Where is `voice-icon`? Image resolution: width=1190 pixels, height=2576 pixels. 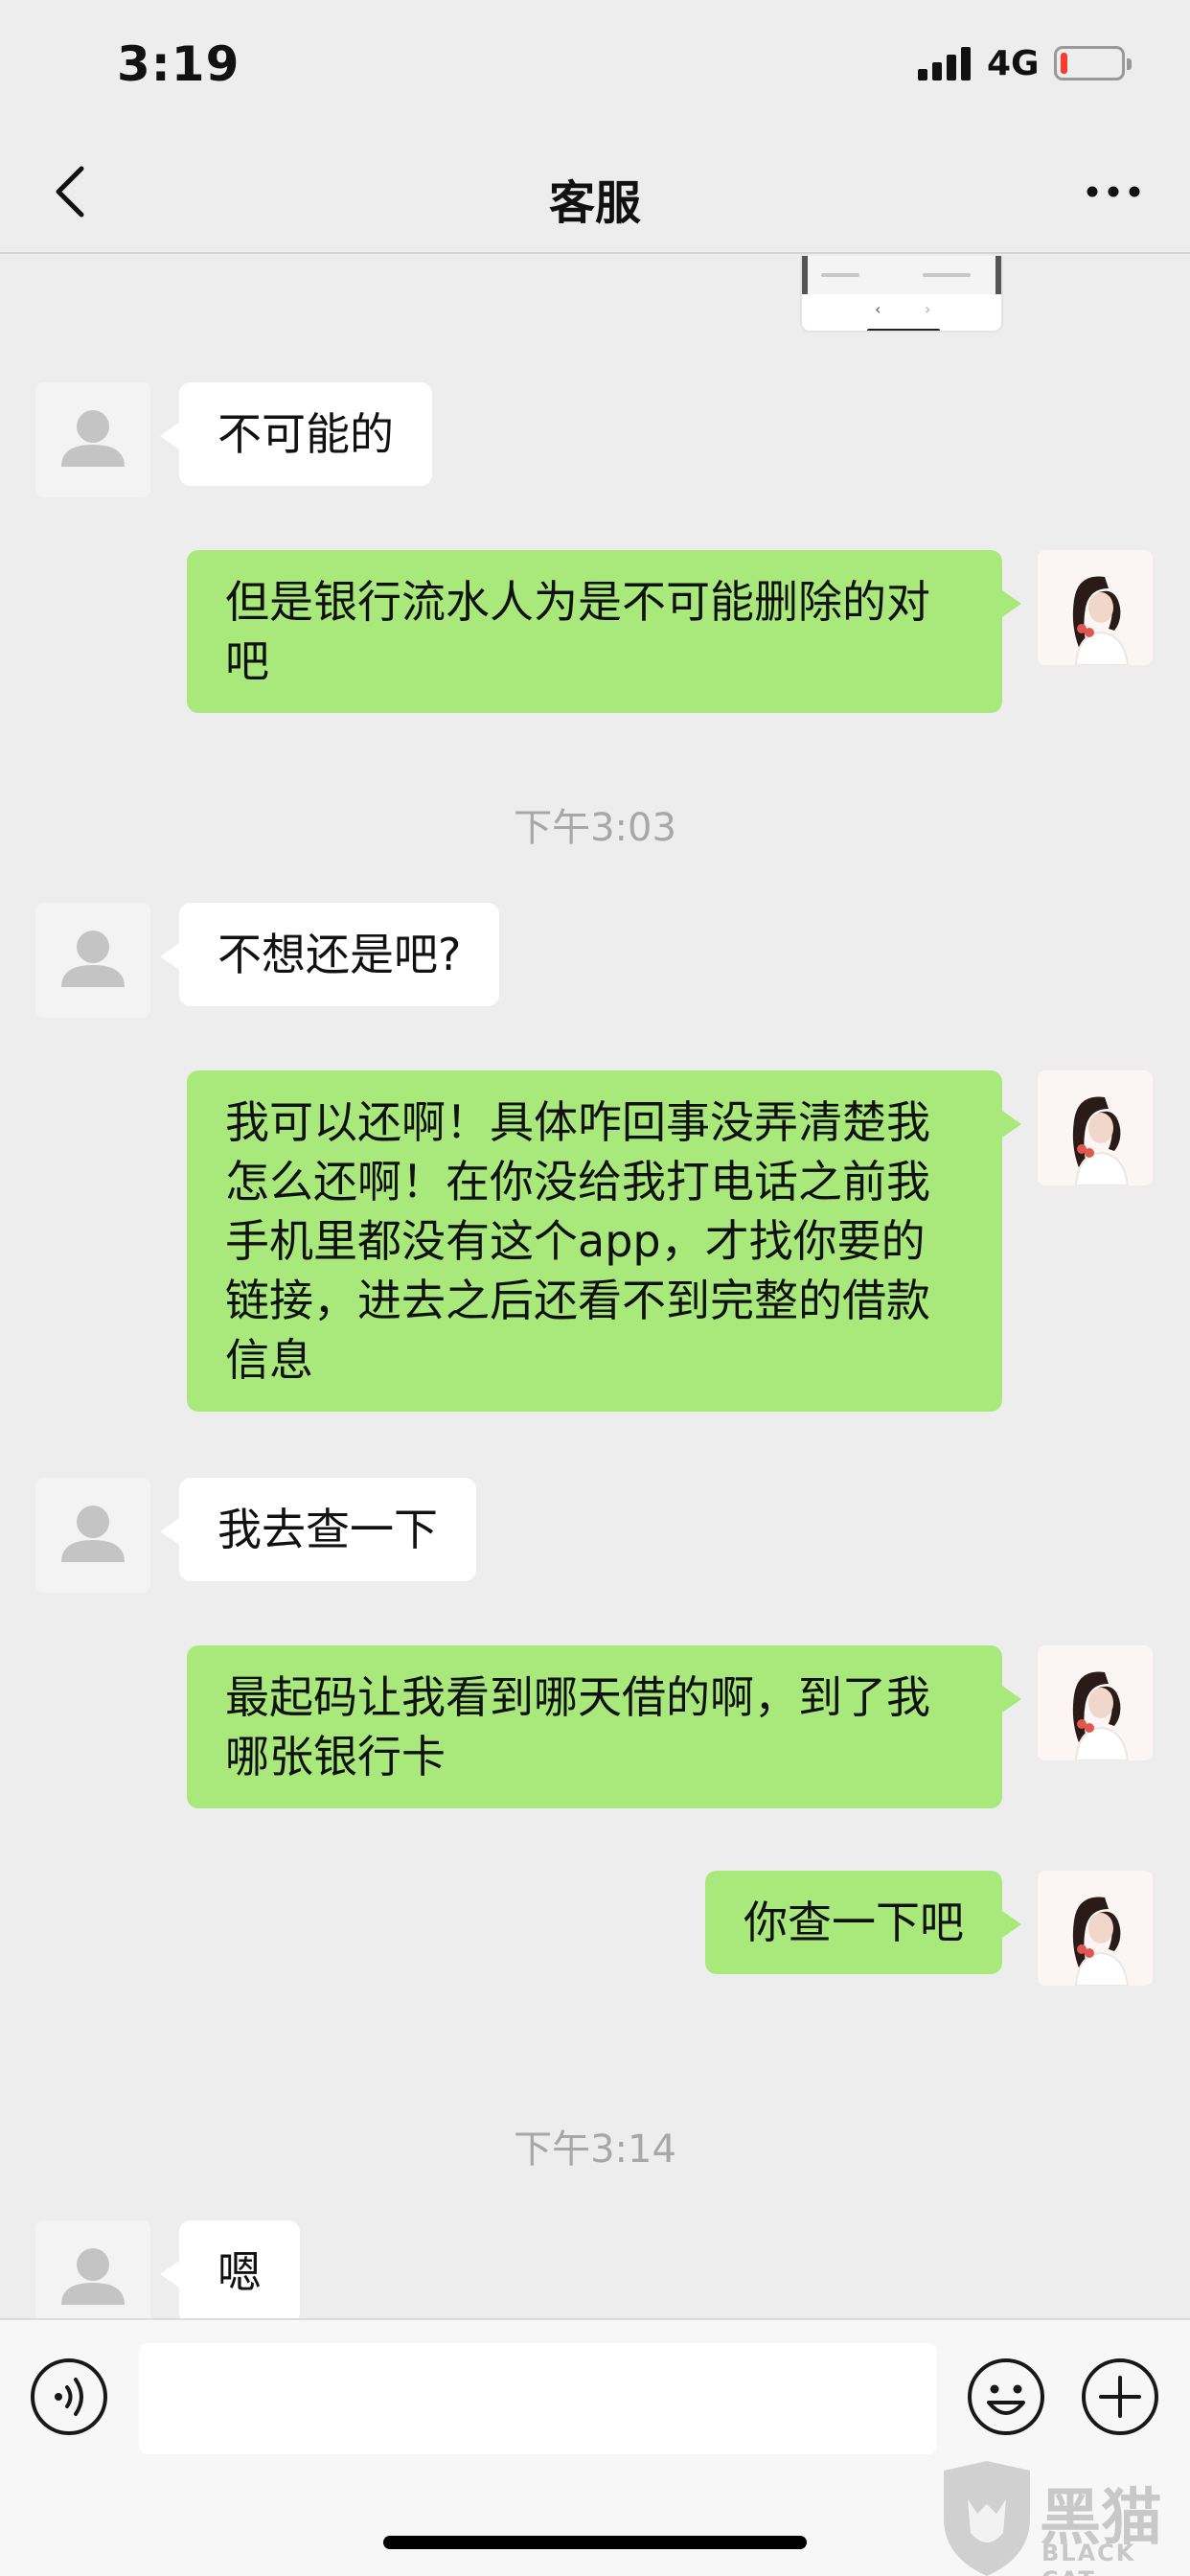 voice-icon is located at coordinates (69, 2397).